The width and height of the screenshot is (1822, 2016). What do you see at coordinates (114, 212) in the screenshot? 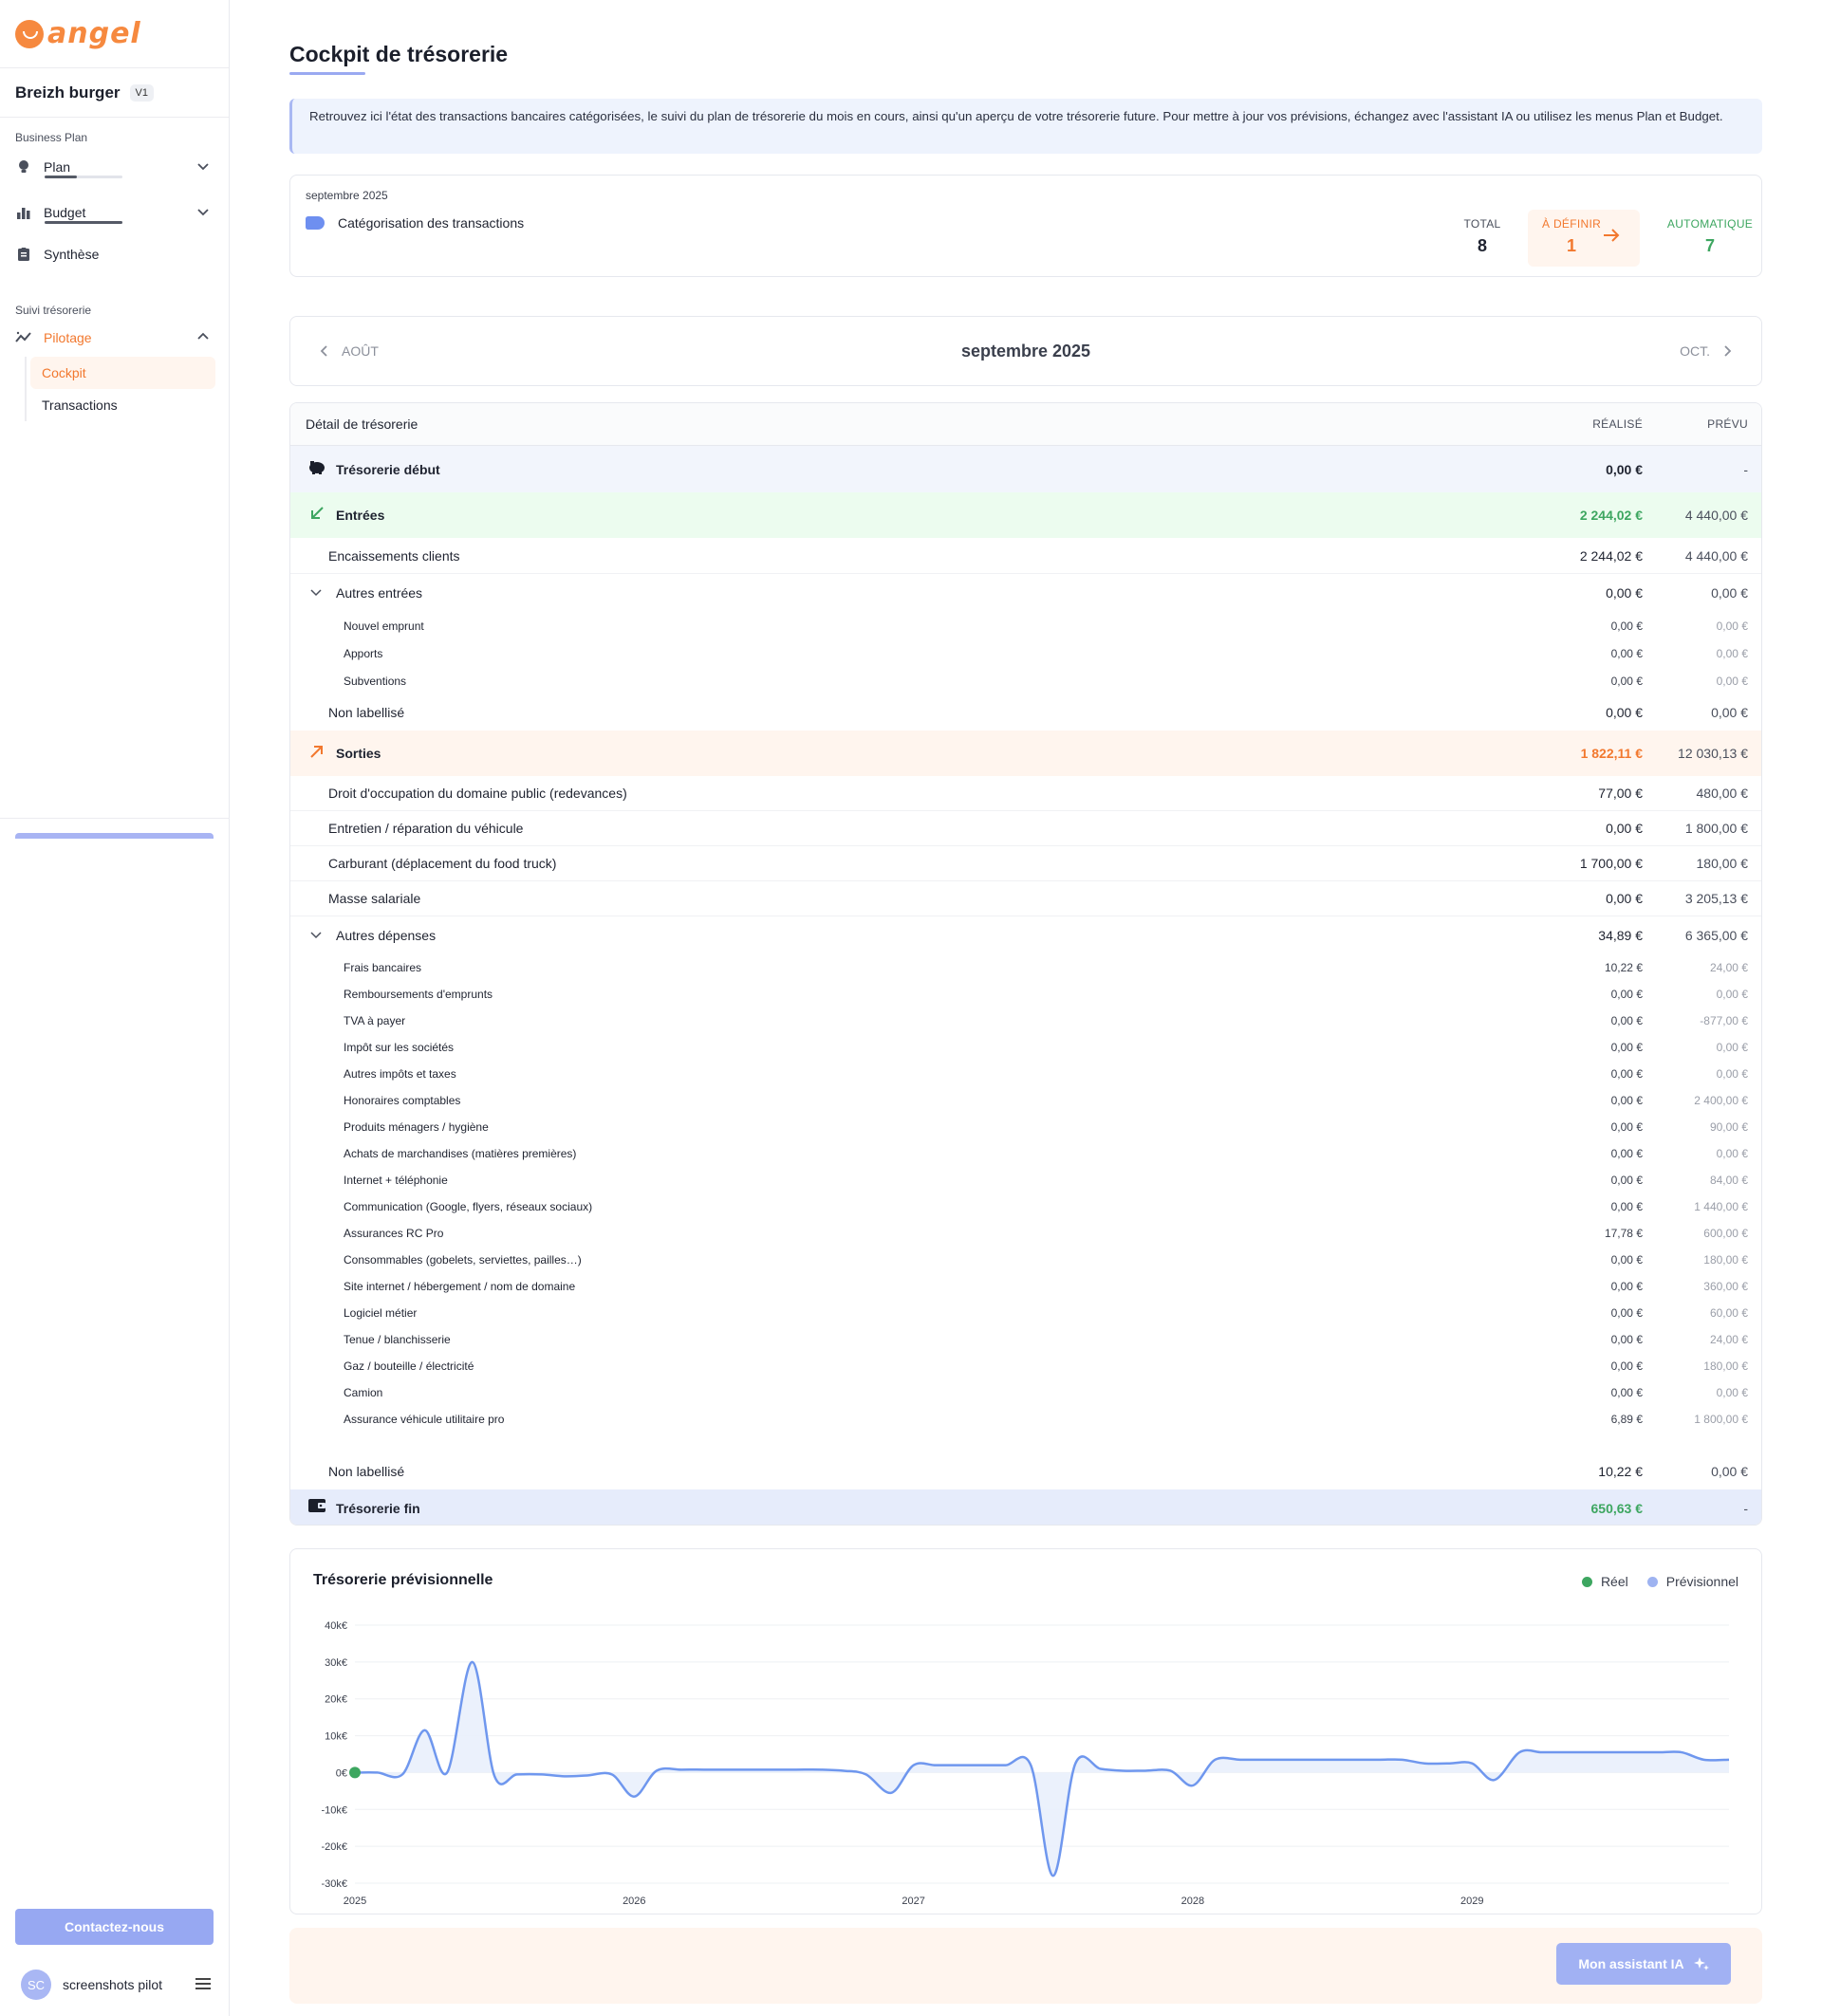
I see `sidebar-item-budget: Budget` at bounding box center [114, 212].